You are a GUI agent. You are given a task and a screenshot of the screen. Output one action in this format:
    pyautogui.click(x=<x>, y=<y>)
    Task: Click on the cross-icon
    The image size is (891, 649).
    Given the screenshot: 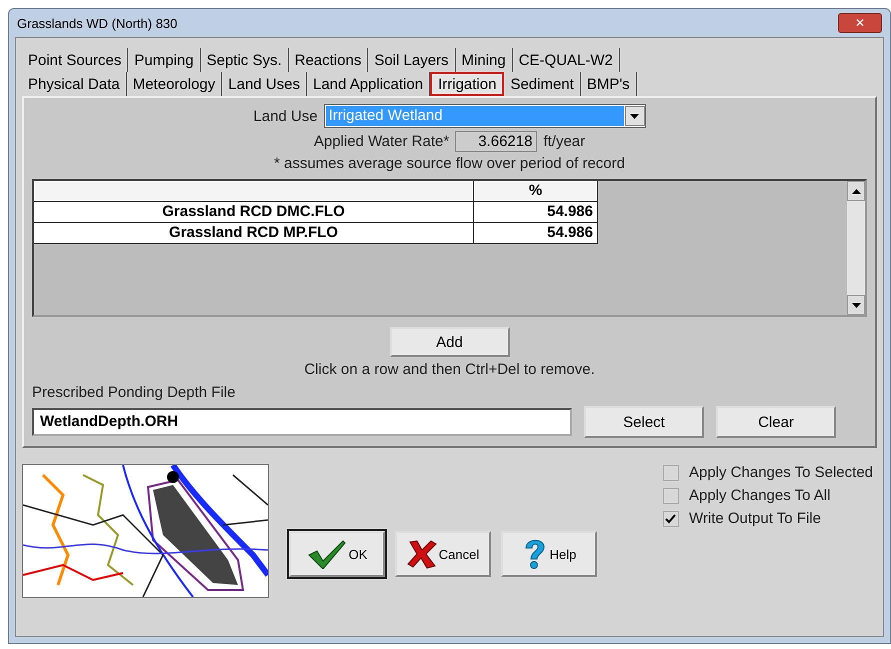 What is the action you would take?
    pyautogui.click(x=421, y=554)
    